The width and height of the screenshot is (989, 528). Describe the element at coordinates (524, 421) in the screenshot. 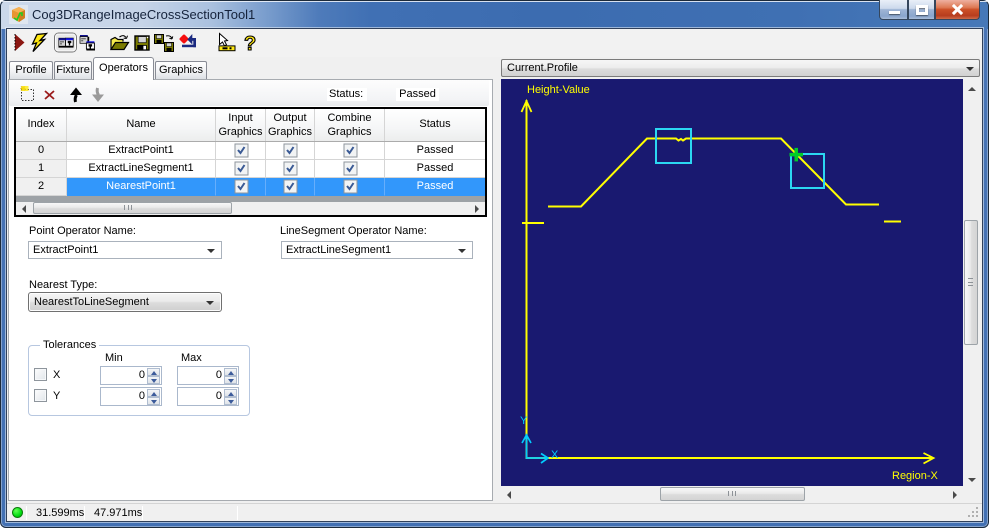

I see `svg-text: Y` at that location.